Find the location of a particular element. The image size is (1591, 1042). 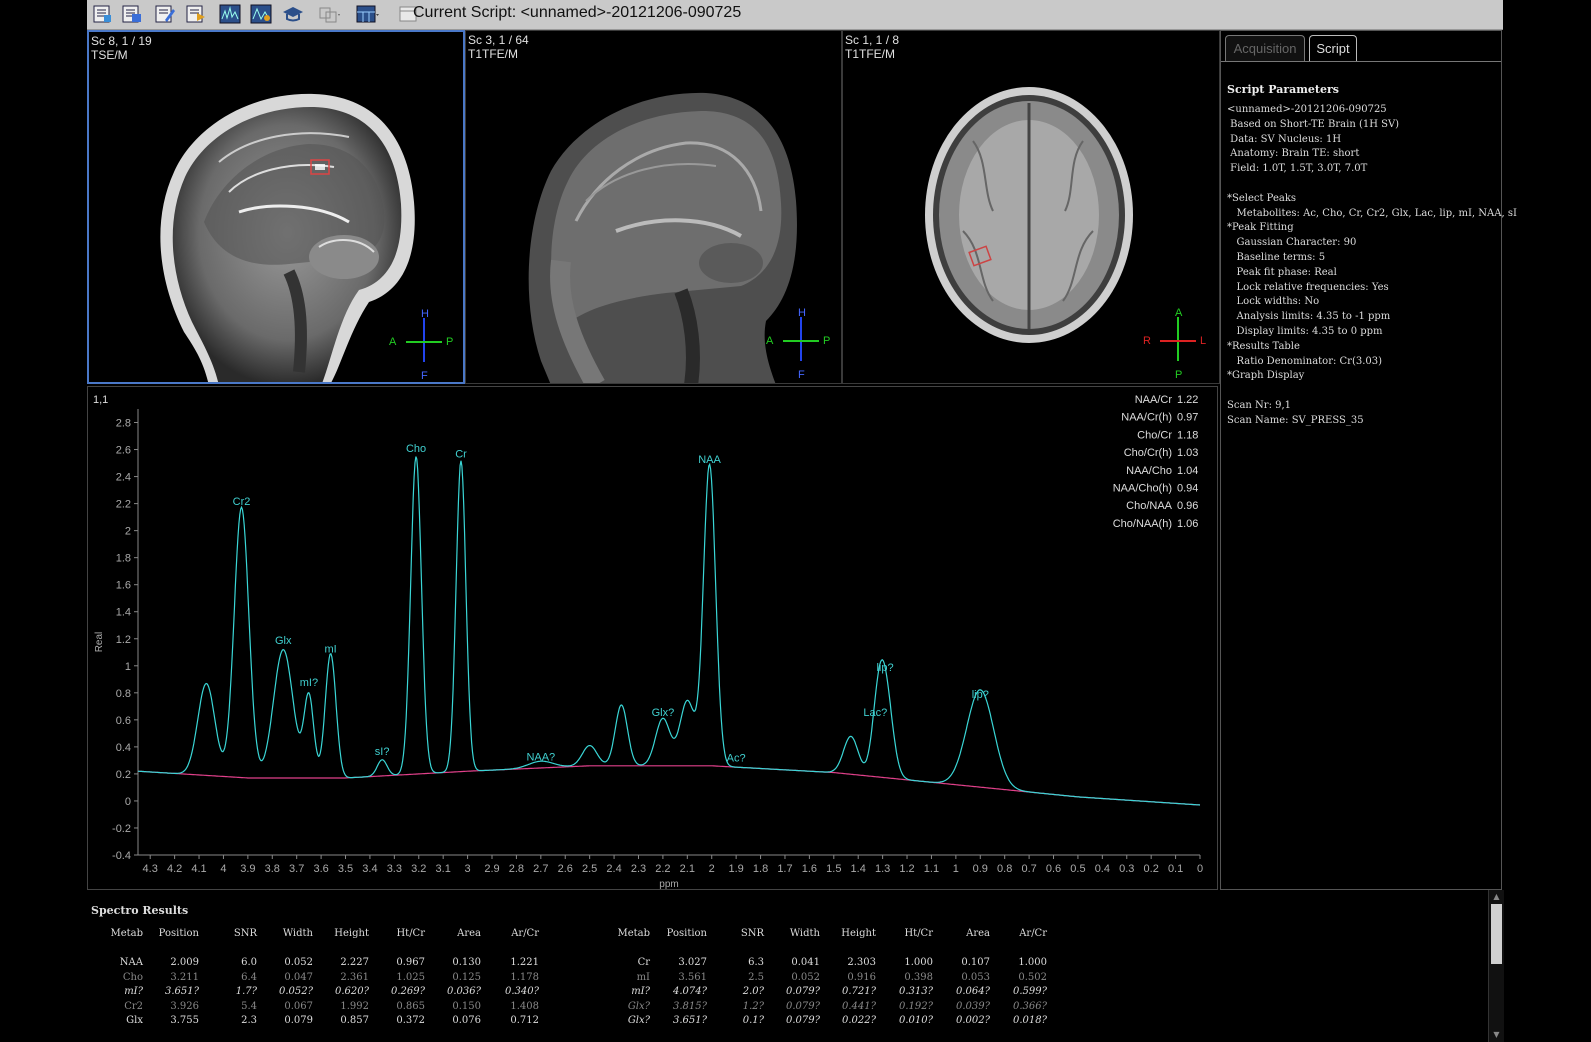

results-cell: 0.107 is located at coordinates (975, 962).